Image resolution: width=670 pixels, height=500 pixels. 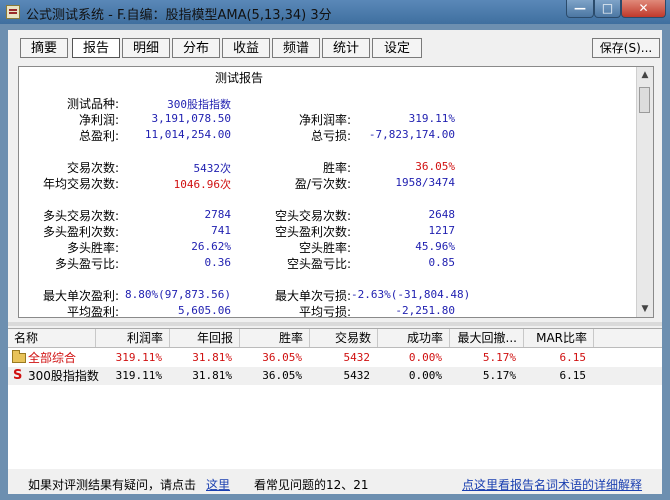 What do you see at coordinates (411, 294) in the screenshot?
I see `report-value-right: -2.63%(-31,804.48)` at bounding box center [411, 294].